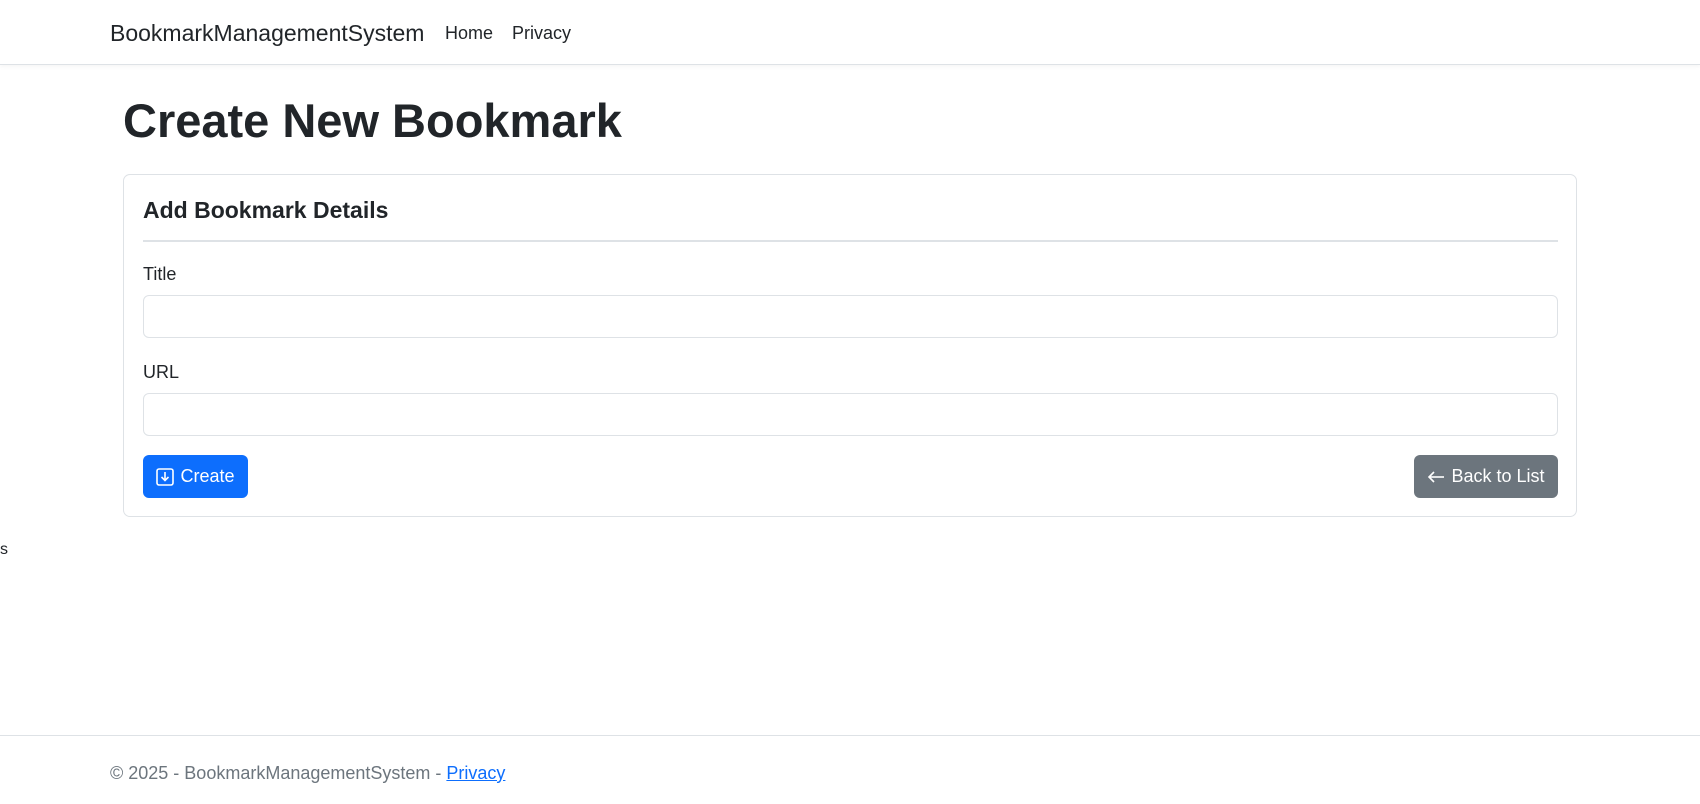  Describe the element at coordinates (850, 316) in the screenshot. I see `title-input` at that location.